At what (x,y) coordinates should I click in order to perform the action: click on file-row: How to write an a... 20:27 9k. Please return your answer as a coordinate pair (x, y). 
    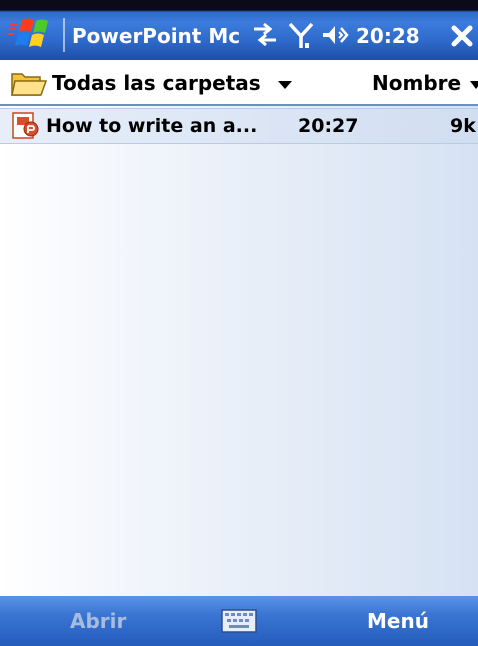
    Looking at the image, I should click on (239, 126).